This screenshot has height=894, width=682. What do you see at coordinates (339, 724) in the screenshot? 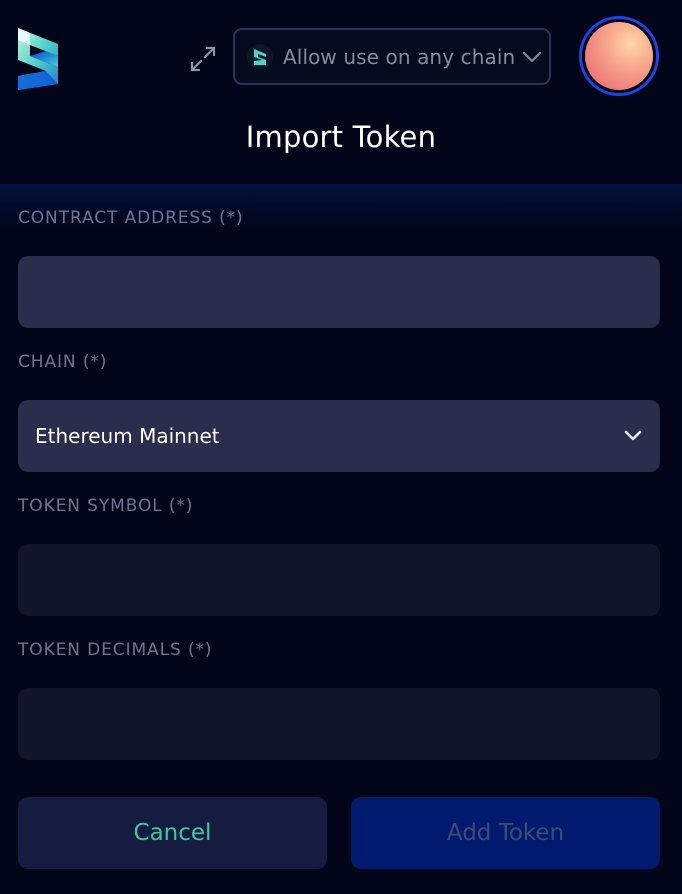
I see `token-decimals-input` at bounding box center [339, 724].